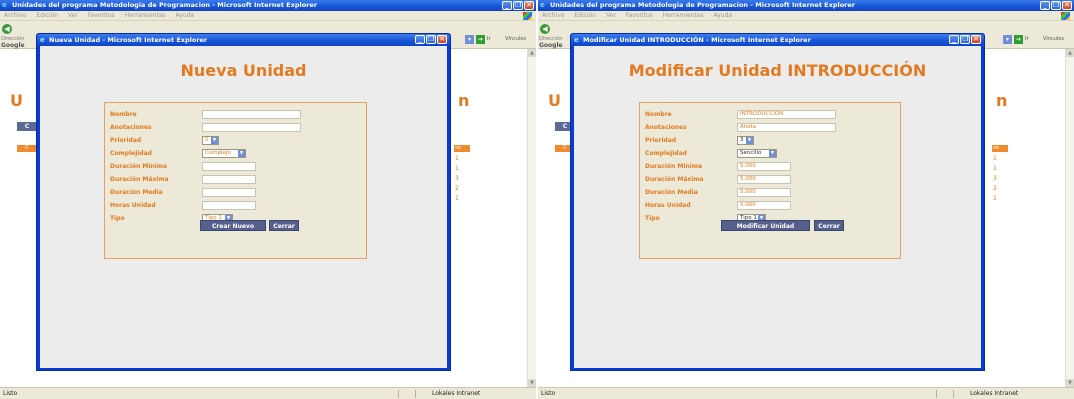 Image resolution: width=1074 pixels, height=399 pixels. What do you see at coordinates (10, 393) in the screenshot?
I see `status-ready: Listo` at bounding box center [10, 393].